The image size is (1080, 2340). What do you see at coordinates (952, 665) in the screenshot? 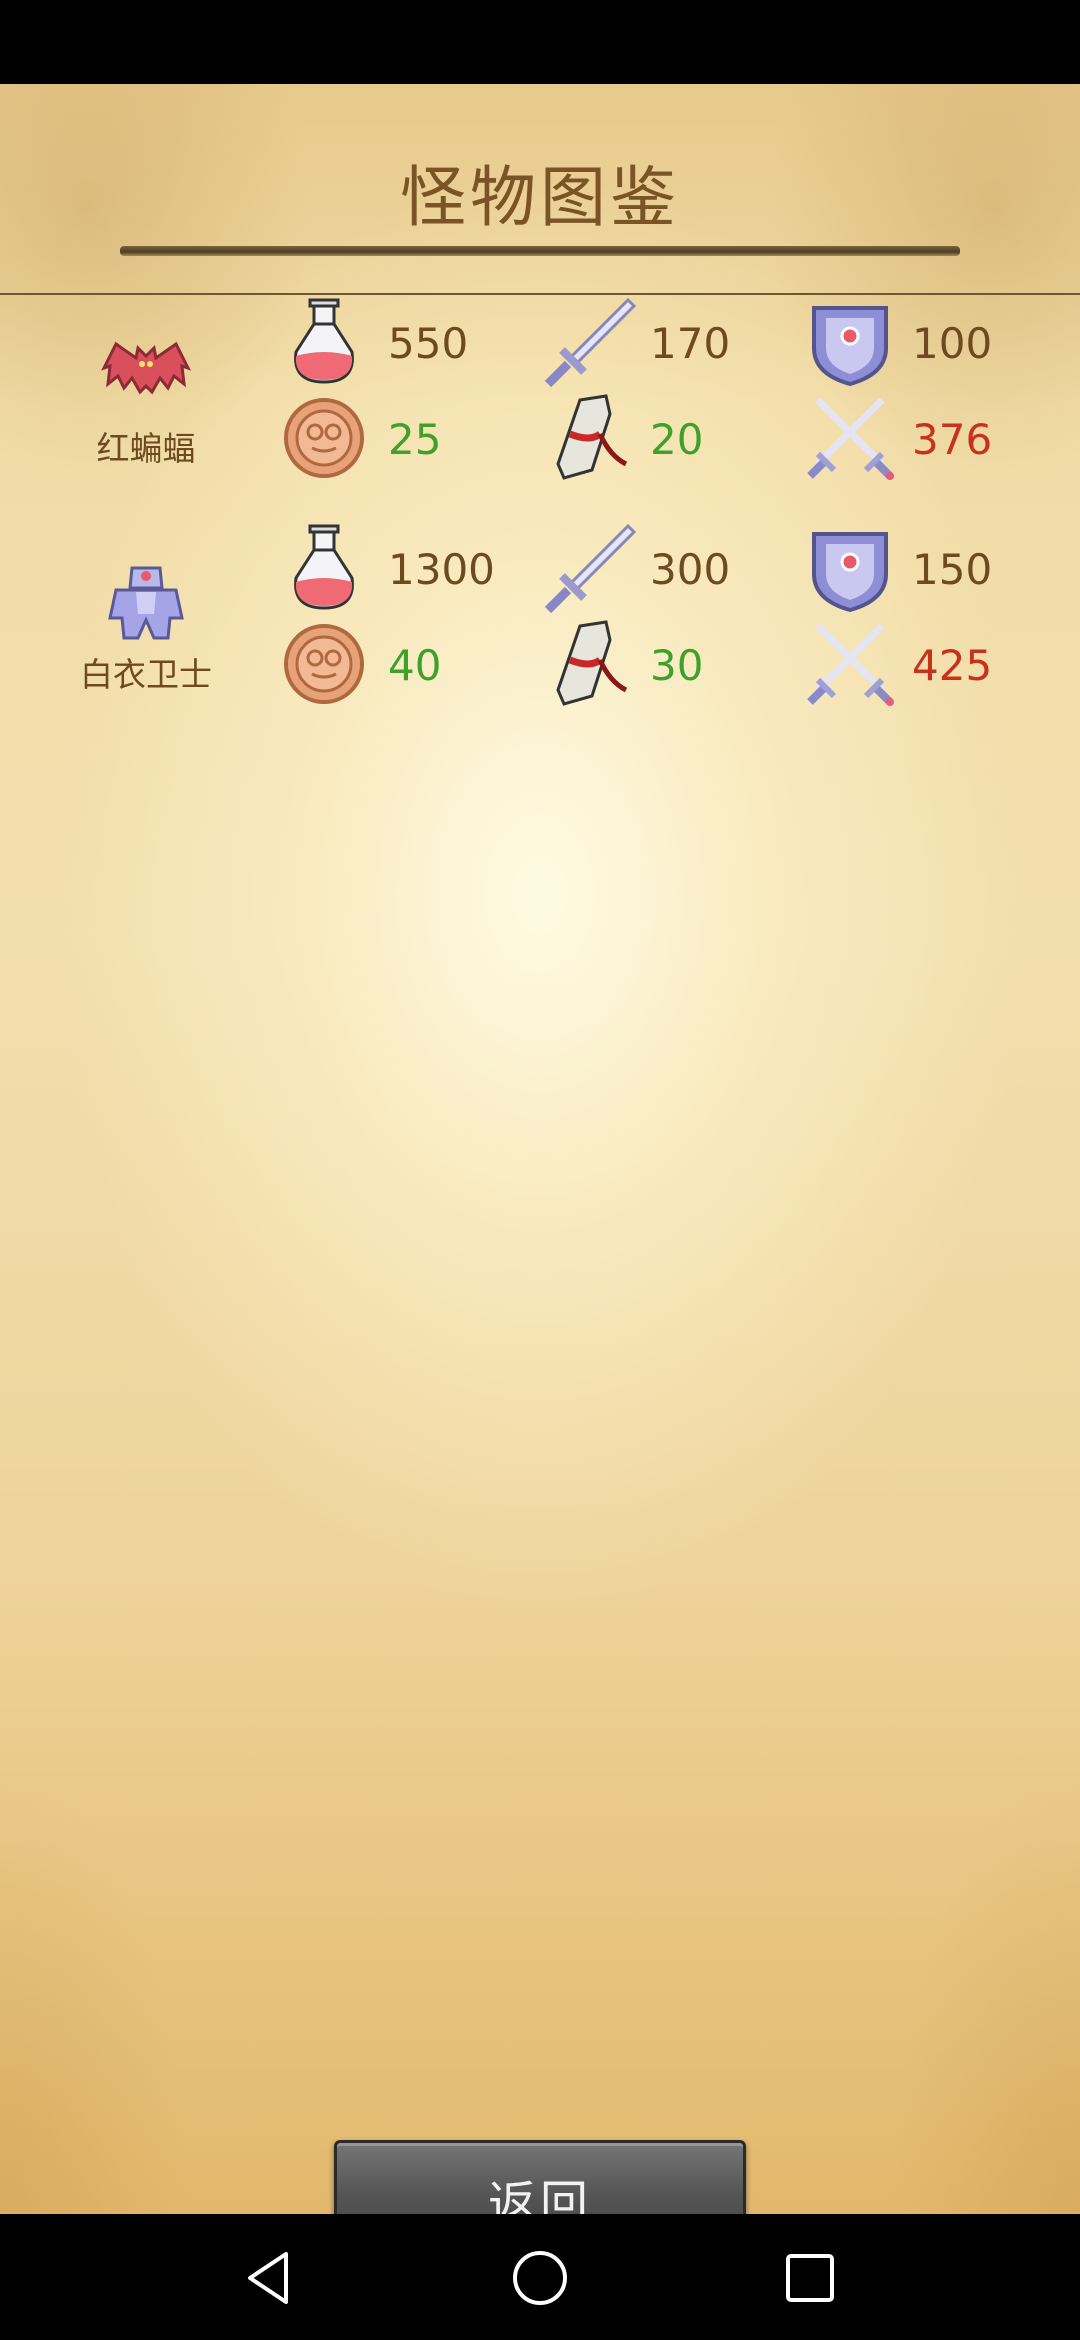
I see `monster-damage: 425` at bounding box center [952, 665].